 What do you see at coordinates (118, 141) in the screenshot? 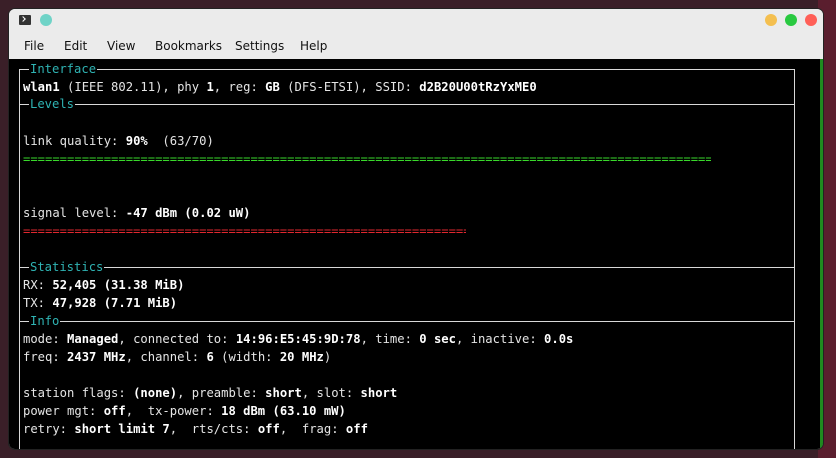
I see `link-quality-line: link quality: 90% (63/70)` at bounding box center [118, 141].